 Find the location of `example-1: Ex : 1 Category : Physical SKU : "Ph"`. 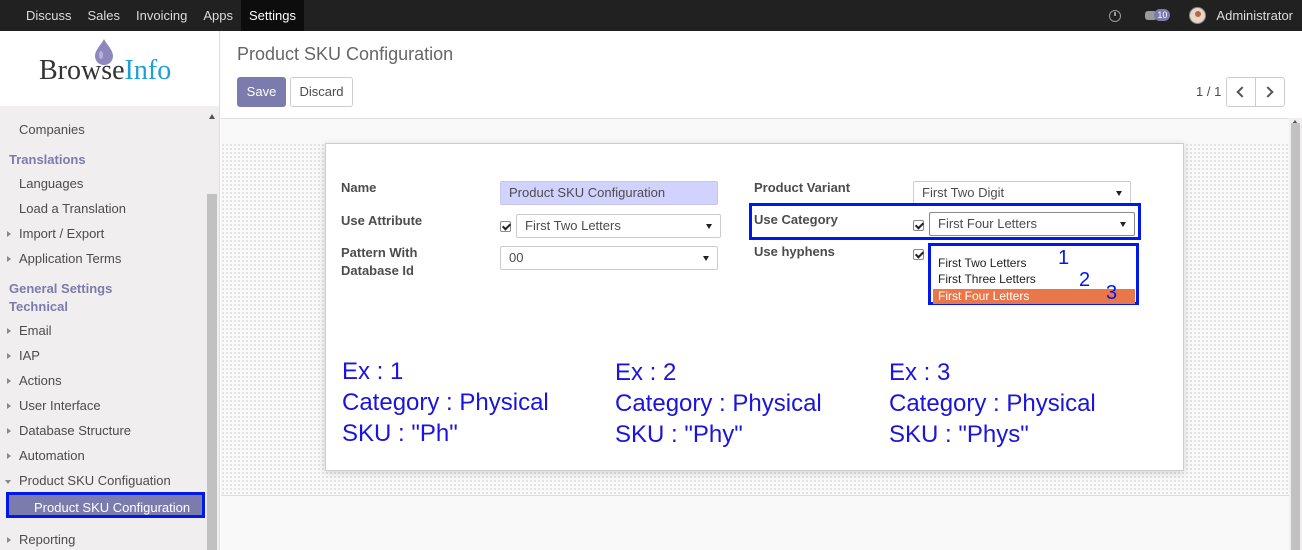

example-1: Ex : 1 Category : Physical SKU : "Ph" is located at coordinates (445, 402).